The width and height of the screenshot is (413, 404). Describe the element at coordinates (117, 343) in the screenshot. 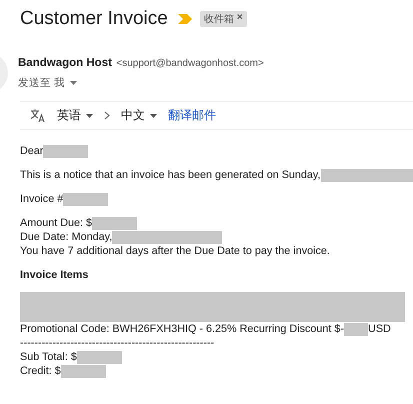

I see `body-text: ------------------------------------------------------` at that location.